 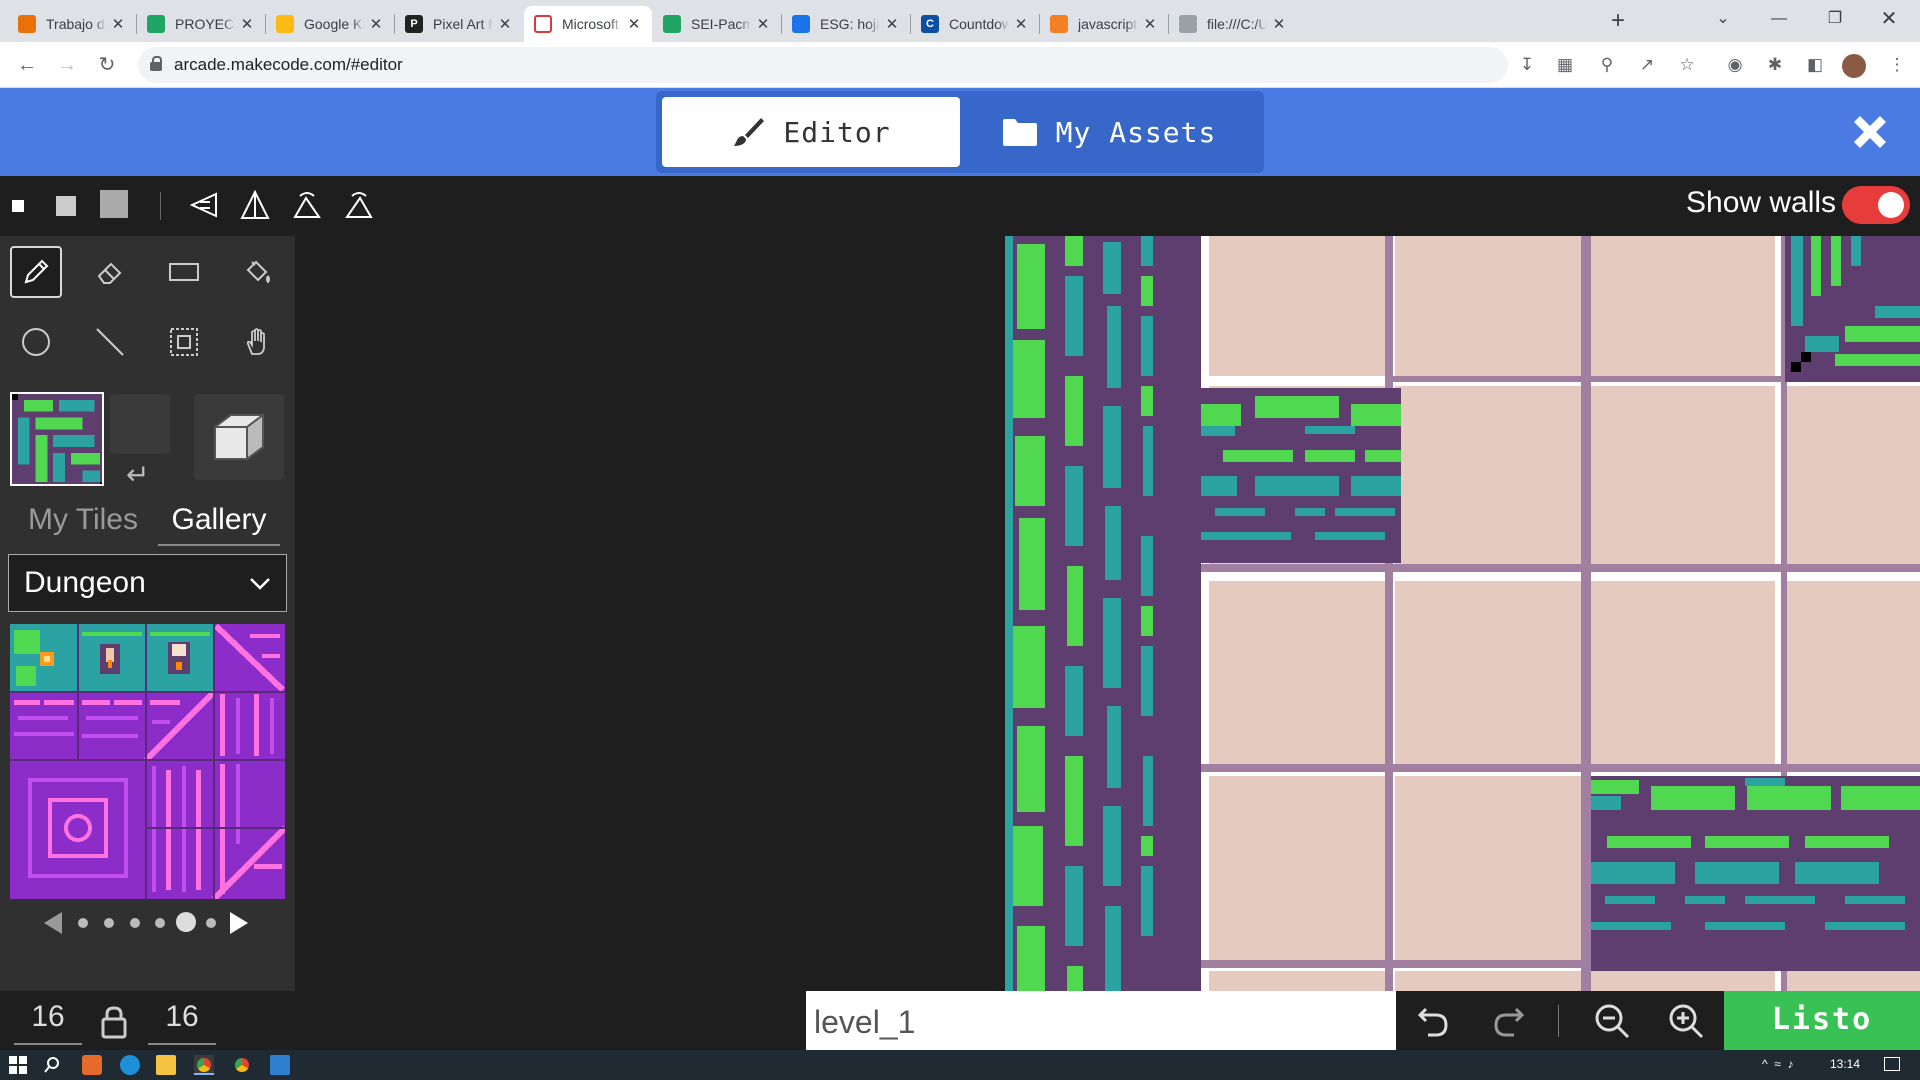 What do you see at coordinates (1233, 24) in the screenshot?
I see `browser-tab: file:///C:/User✕` at bounding box center [1233, 24].